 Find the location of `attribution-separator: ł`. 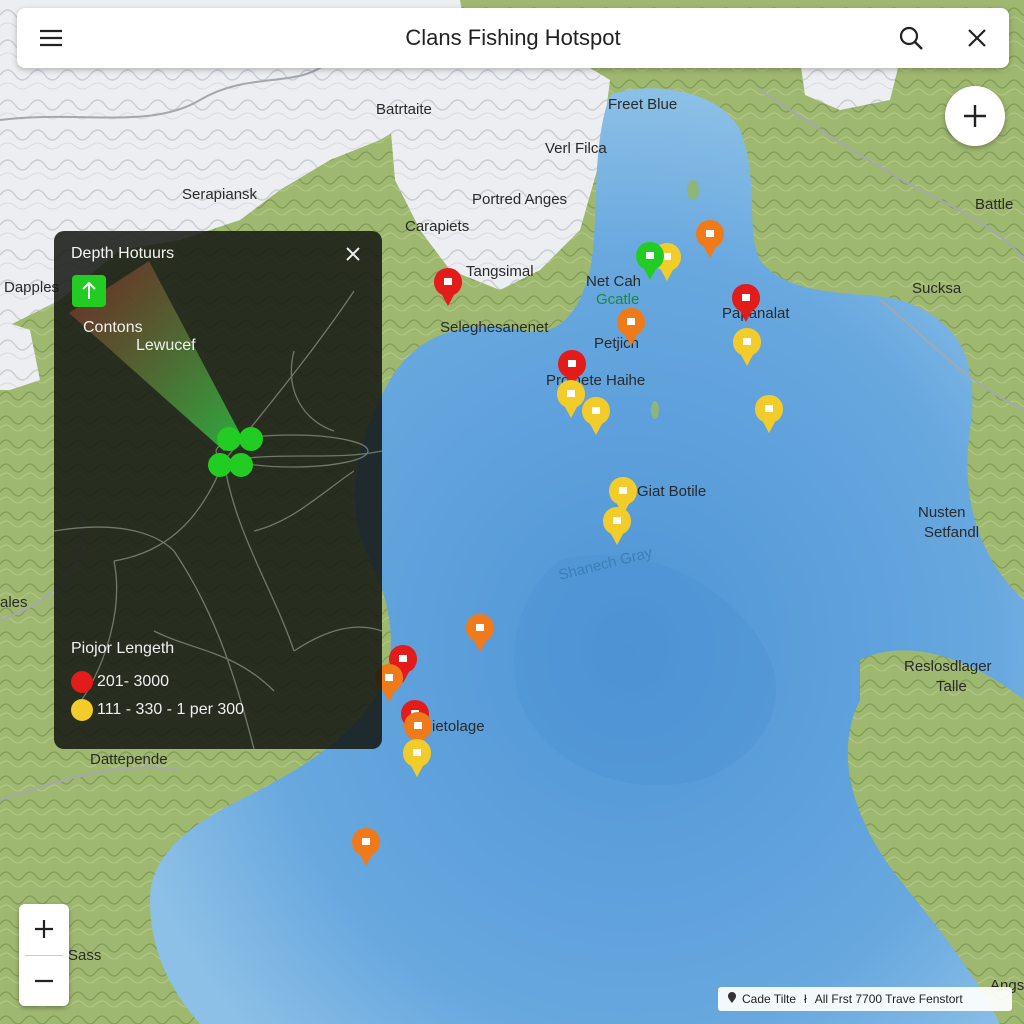

attribution-separator: ł is located at coordinates (805, 999).